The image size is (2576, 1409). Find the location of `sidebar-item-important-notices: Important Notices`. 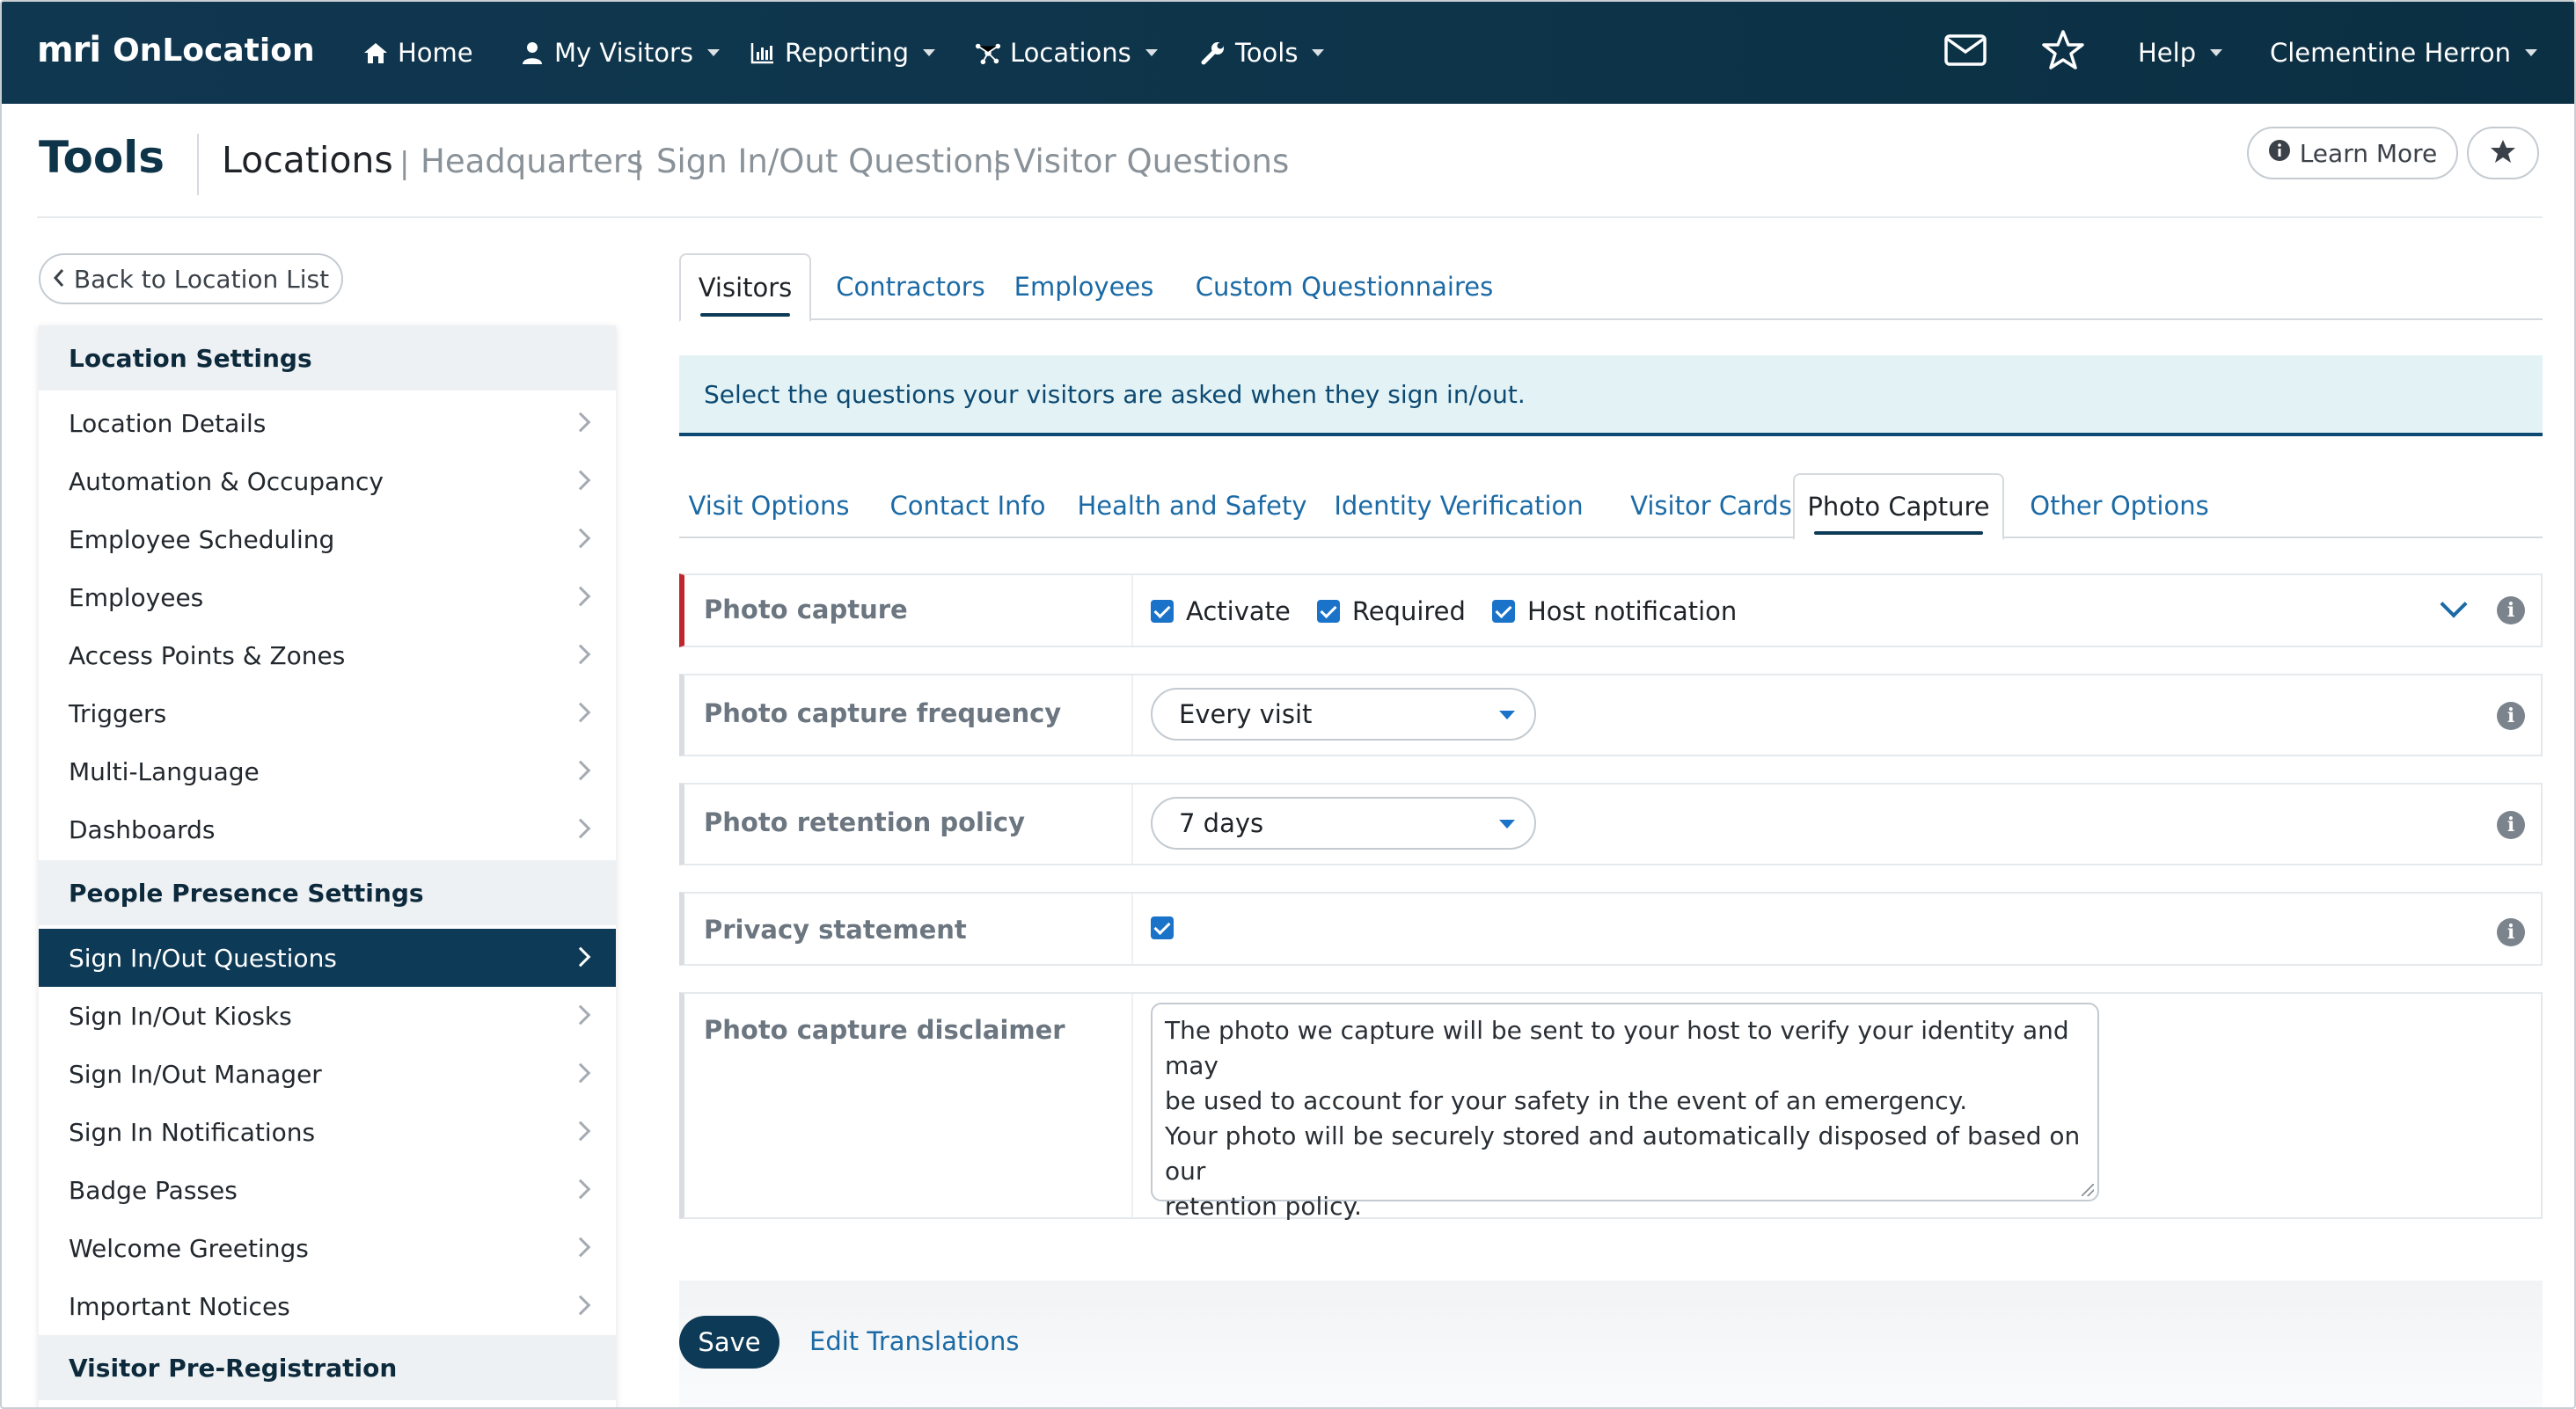

sidebar-item-important-notices: Important Notices is located at coordinates (327, 1306).